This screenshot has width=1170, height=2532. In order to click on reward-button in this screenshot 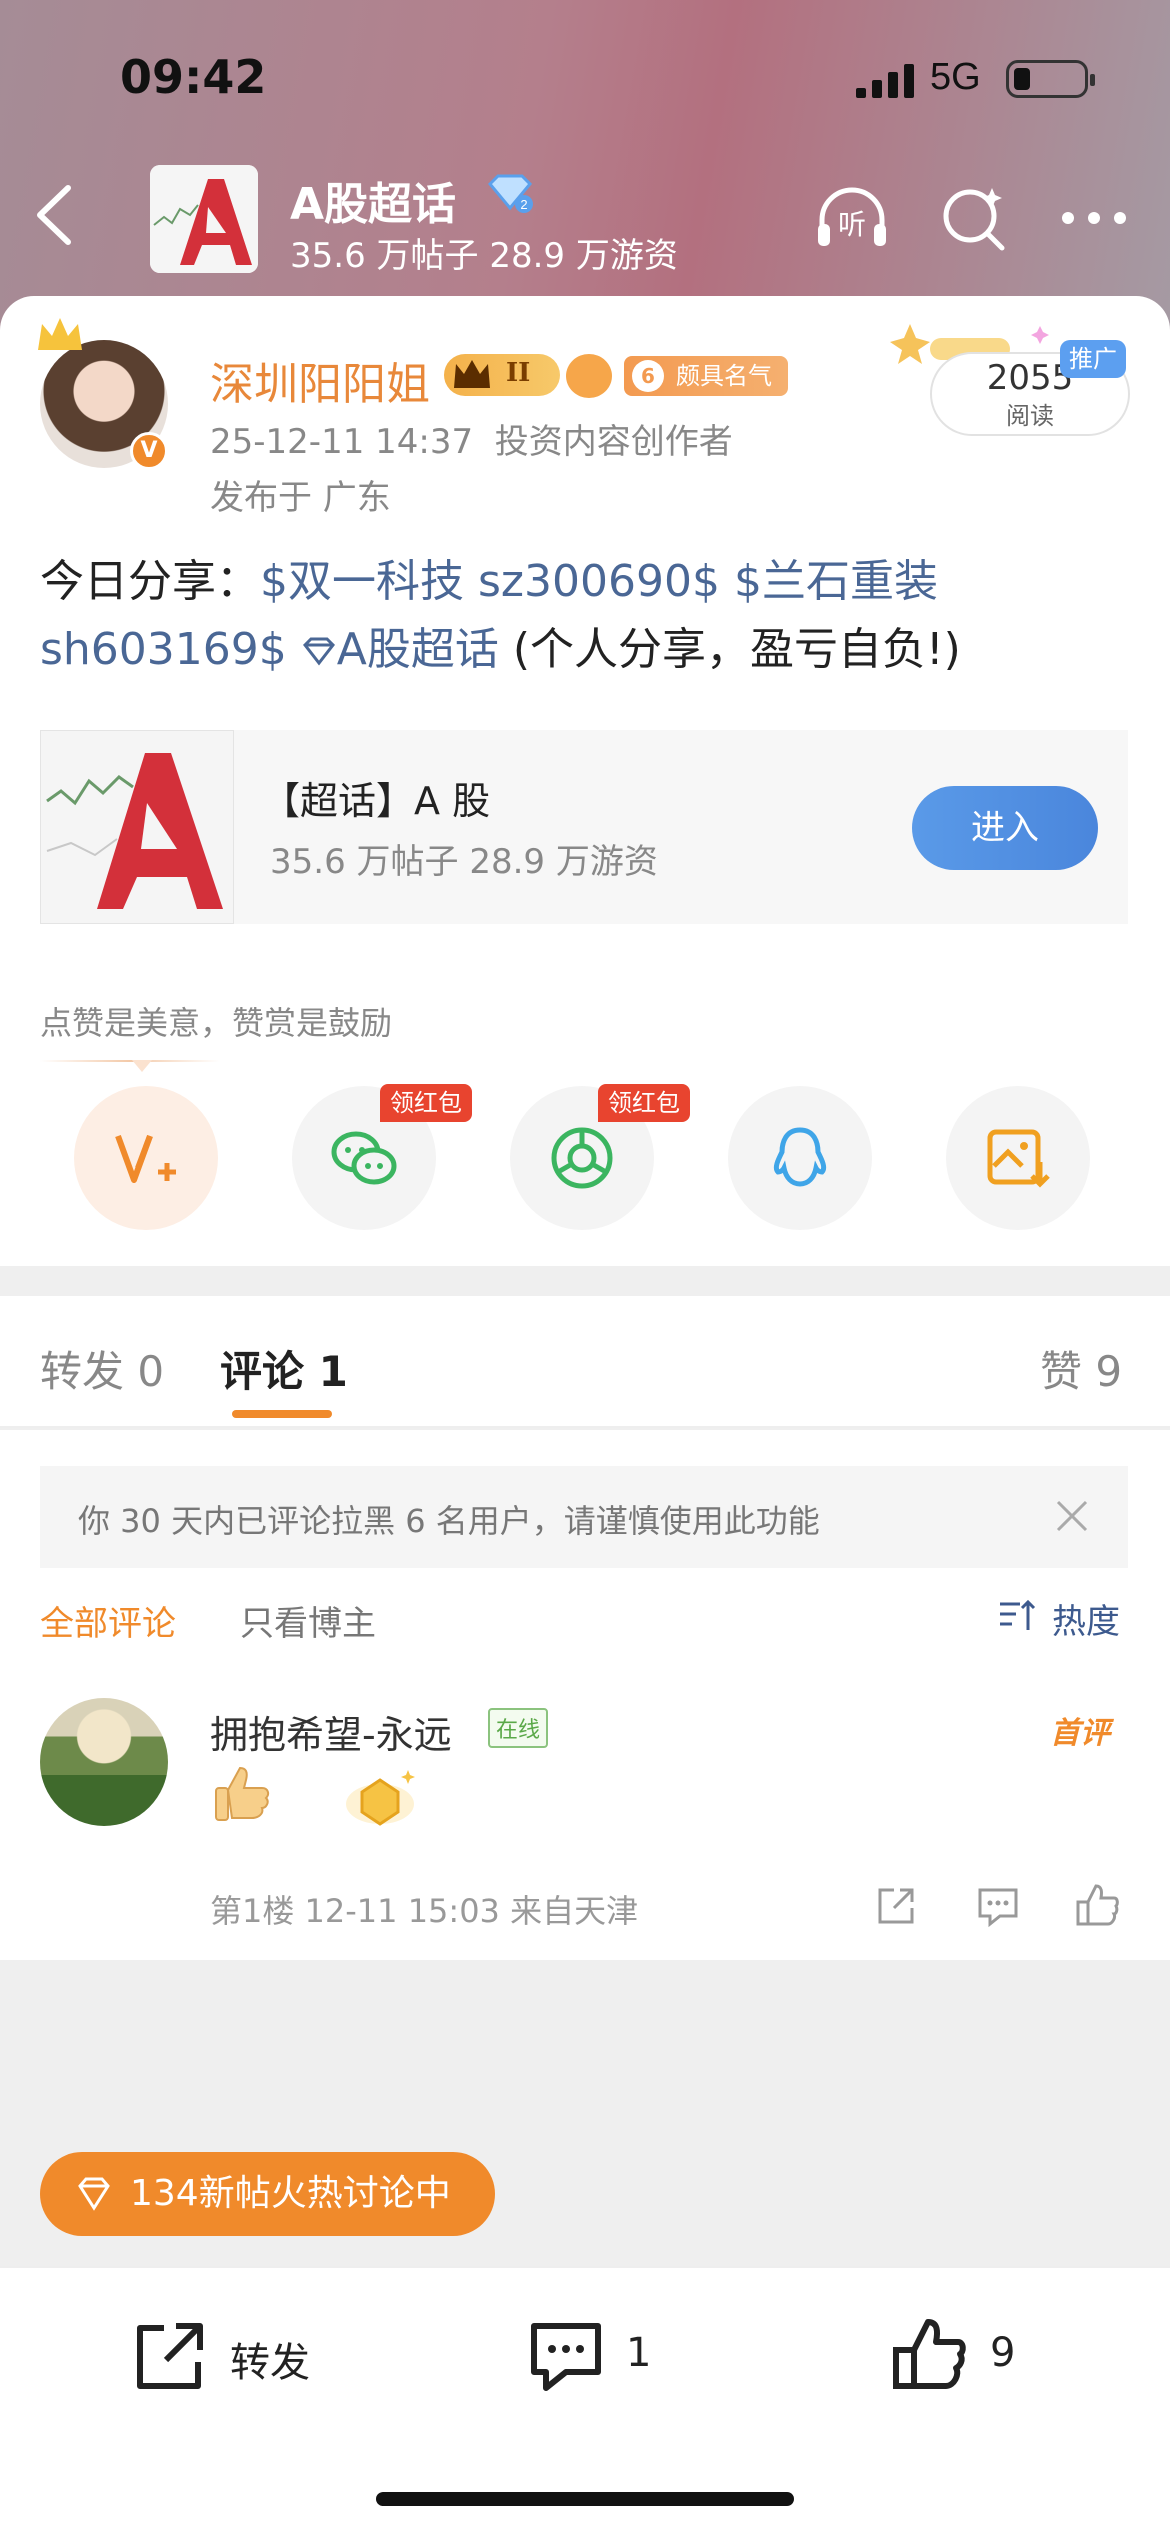, I will do `click(146, 1158)`.